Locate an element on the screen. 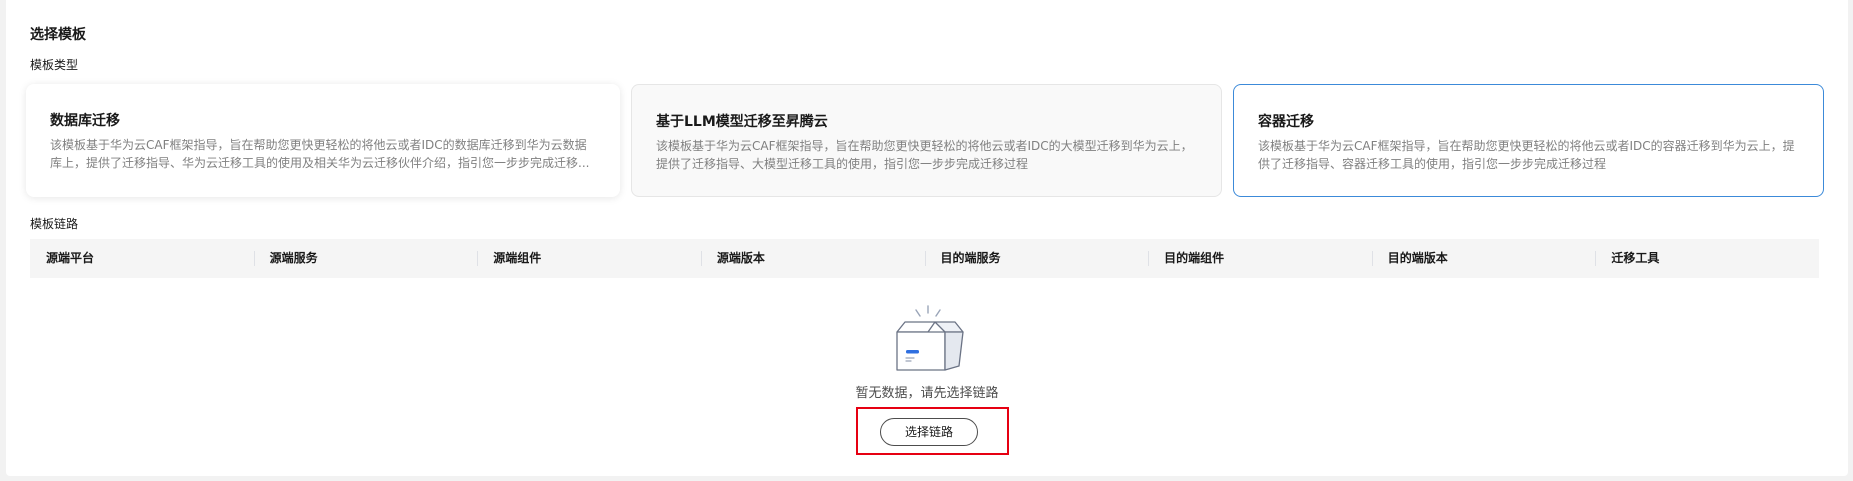 Image resolution: width=1853 pixels, height=481 pixels. template-chain-label: 模板链路 is located at coordinates (54, 224).